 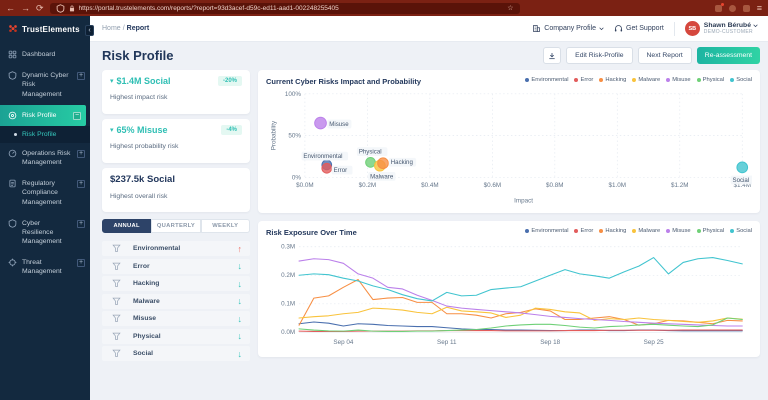 I want to click on sidebar-item-label: Threat Management, so click(x=42, y=267).